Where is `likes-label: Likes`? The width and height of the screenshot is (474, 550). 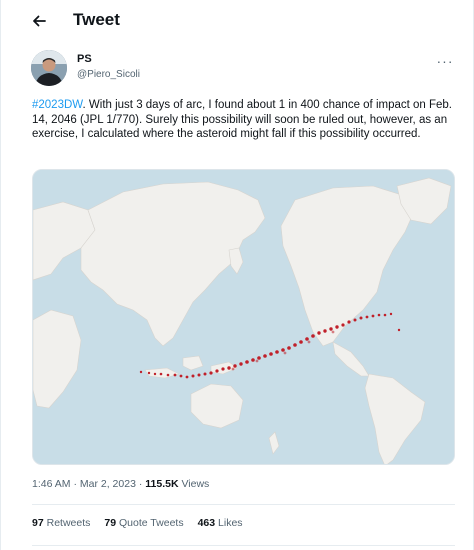 likes-label: Likes is located at coordinates (229, 523).